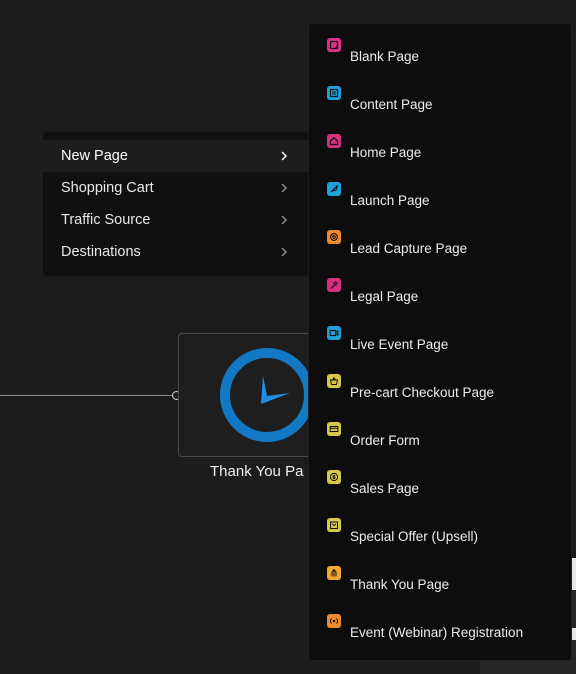  What do you see at coordinates (391, 104) in the screenshot?
I see `submenu-item-label: Content Page` at bounding box center [391, 104].